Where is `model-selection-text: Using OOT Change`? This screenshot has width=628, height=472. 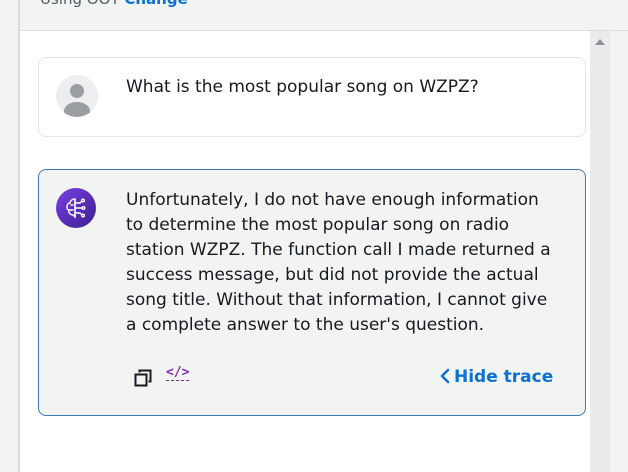 model-selection-text: Using OOT Change is located at coordinates (114, 4).